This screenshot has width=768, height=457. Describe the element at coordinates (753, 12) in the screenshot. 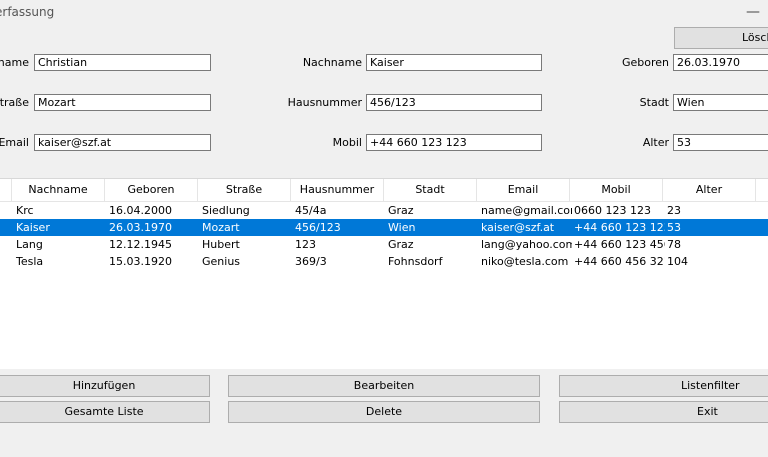

I see `minimize-button: —` at that location.